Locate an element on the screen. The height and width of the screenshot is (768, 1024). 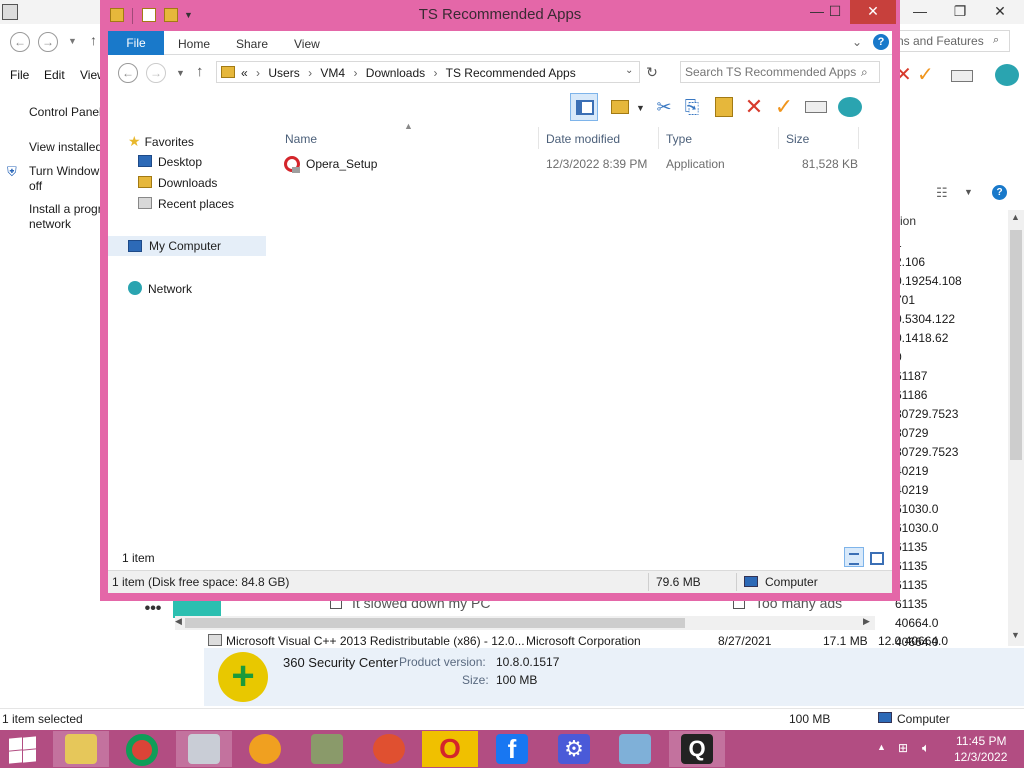
tray-expand-icon: ▲ is located at coordinates (881, 747).